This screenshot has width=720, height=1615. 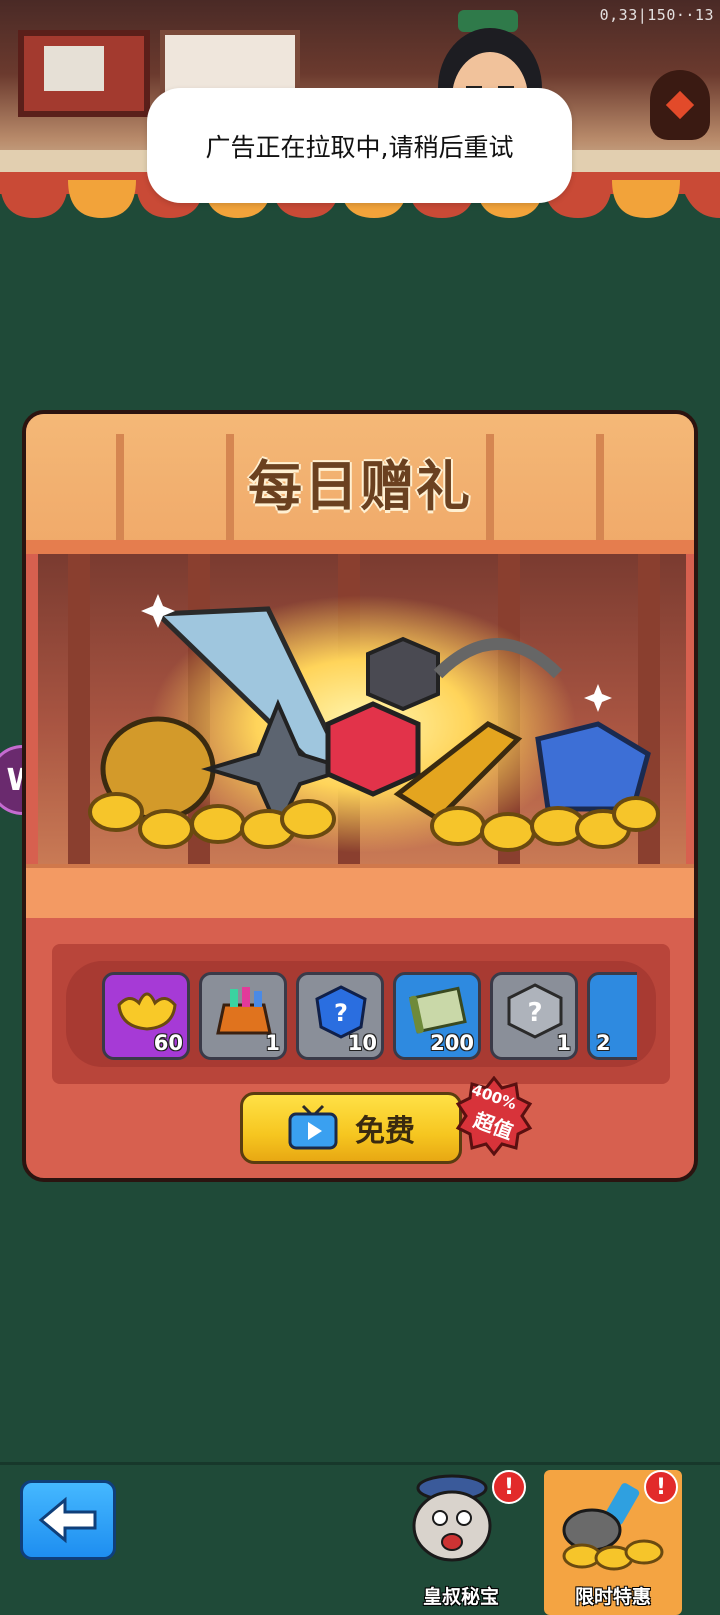 What do you see at coordinates (385, 1131) in the screenshot?
I see `free-button-label: 免费` at bounding box center [385, 1131].